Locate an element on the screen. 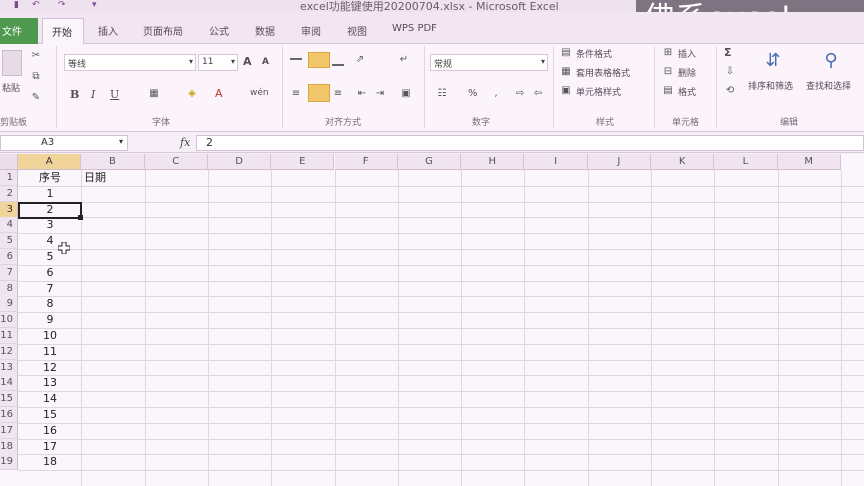  tab-wps-pdf: WPS PDF is located at coordinates (414, 28).